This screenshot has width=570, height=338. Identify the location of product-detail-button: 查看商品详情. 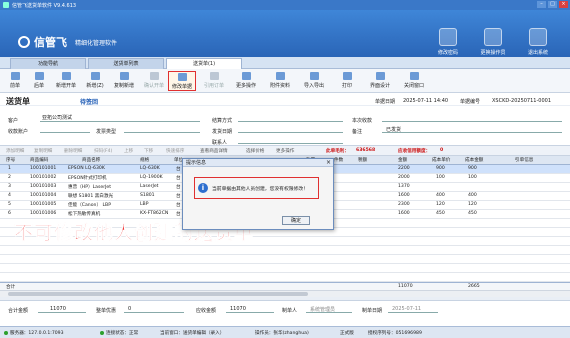
(214, 151).